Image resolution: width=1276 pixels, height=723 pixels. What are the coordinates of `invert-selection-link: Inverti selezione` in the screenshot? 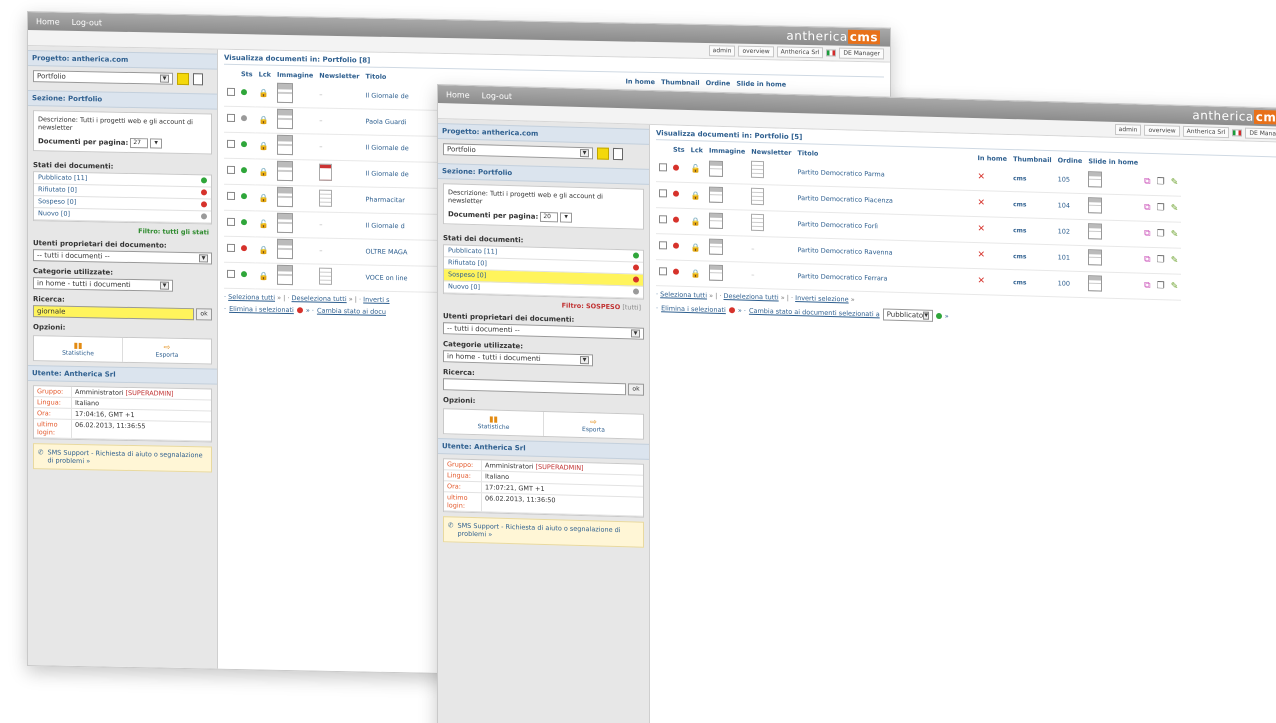 It's located at (821, 298).